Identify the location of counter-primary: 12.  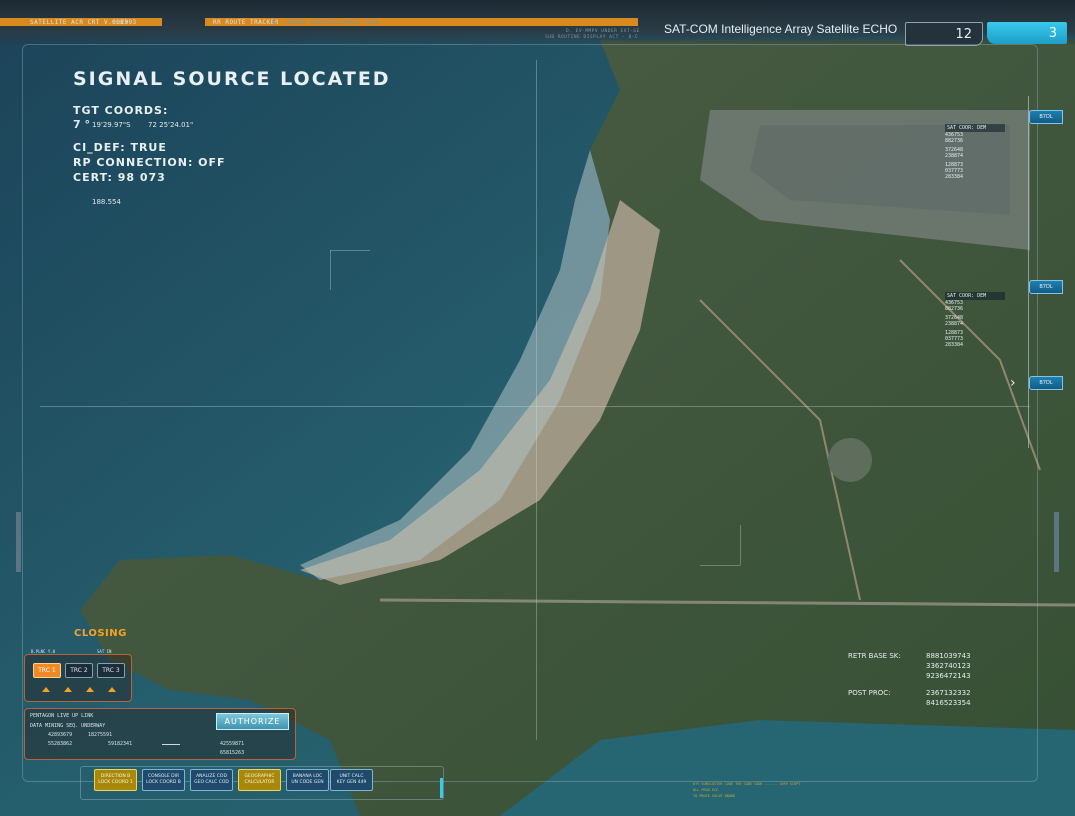
(944, 34).